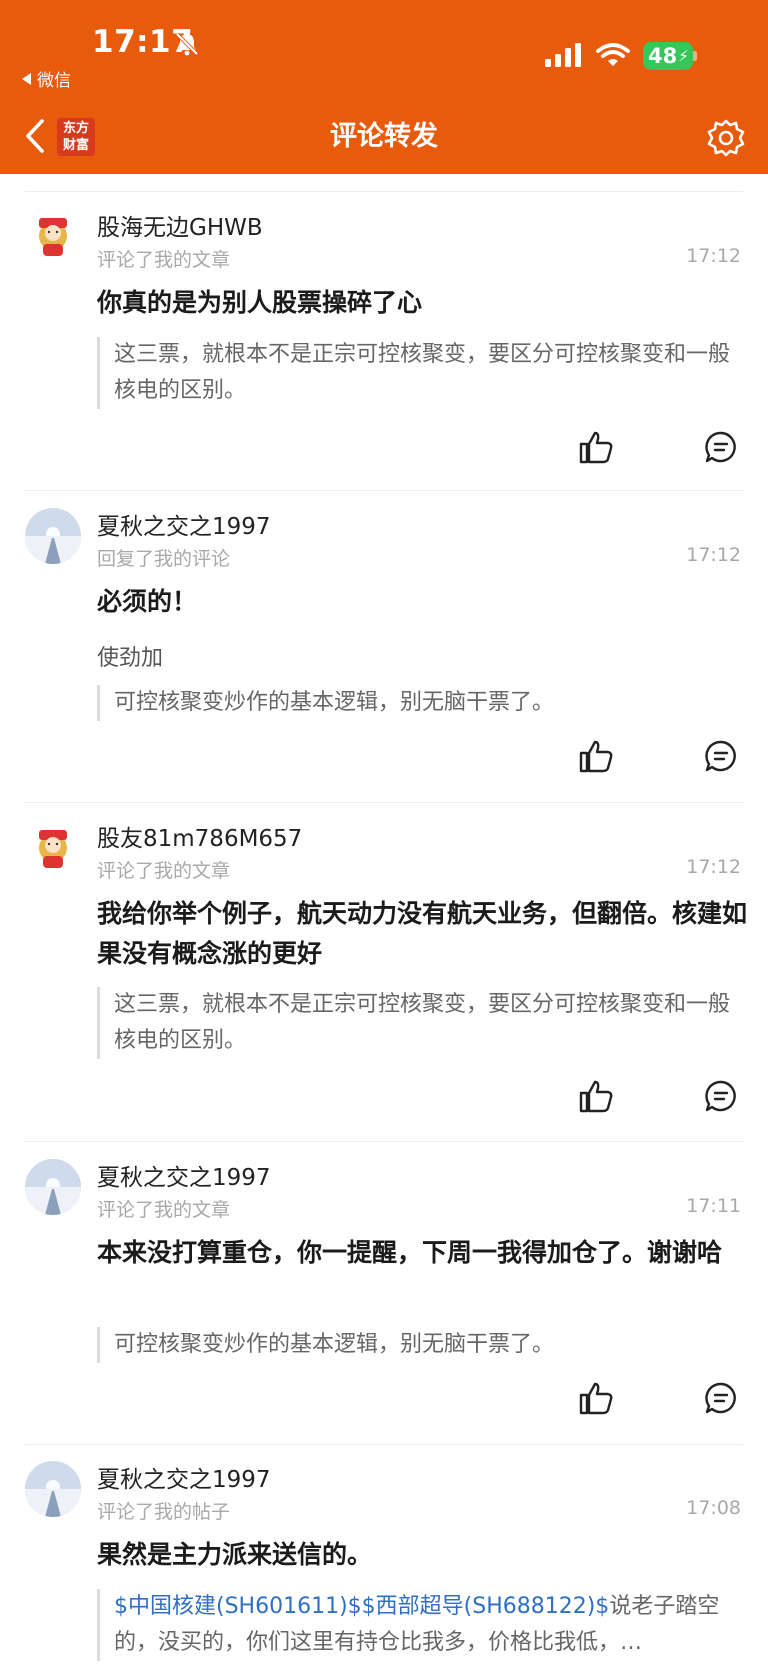 Image resolution: width=768 pixels, height=1669 pixels. I want to click on wifi-icon, so click(613, 54).